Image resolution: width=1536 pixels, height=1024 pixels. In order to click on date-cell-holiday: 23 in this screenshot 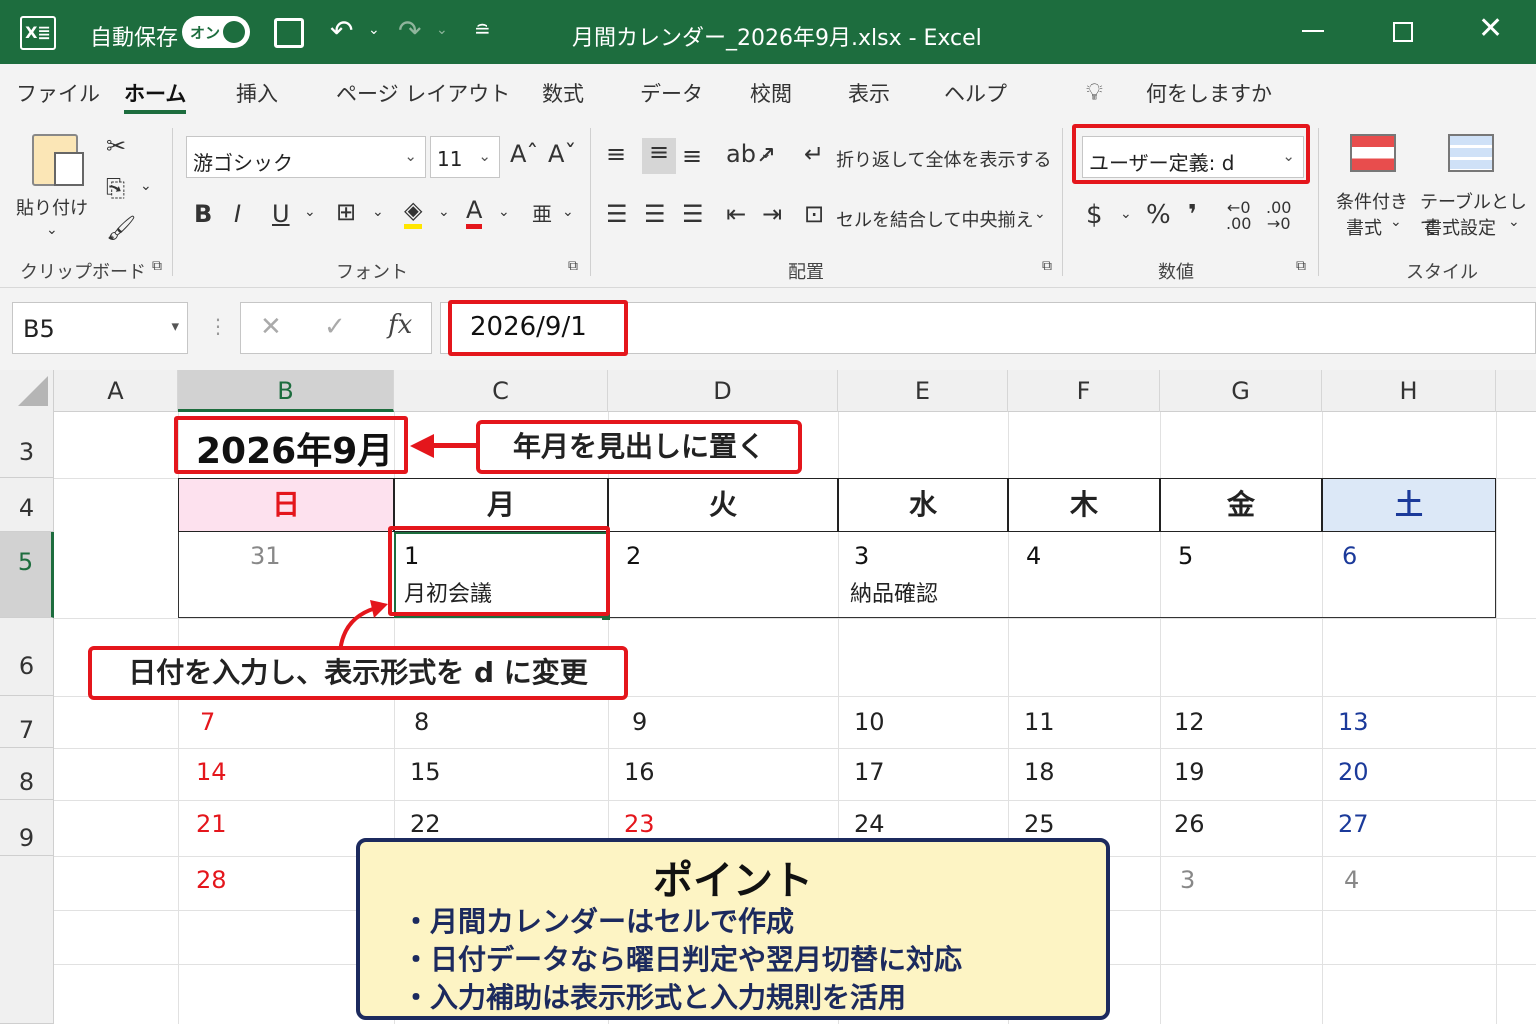, I will do `click(639, 824)`.